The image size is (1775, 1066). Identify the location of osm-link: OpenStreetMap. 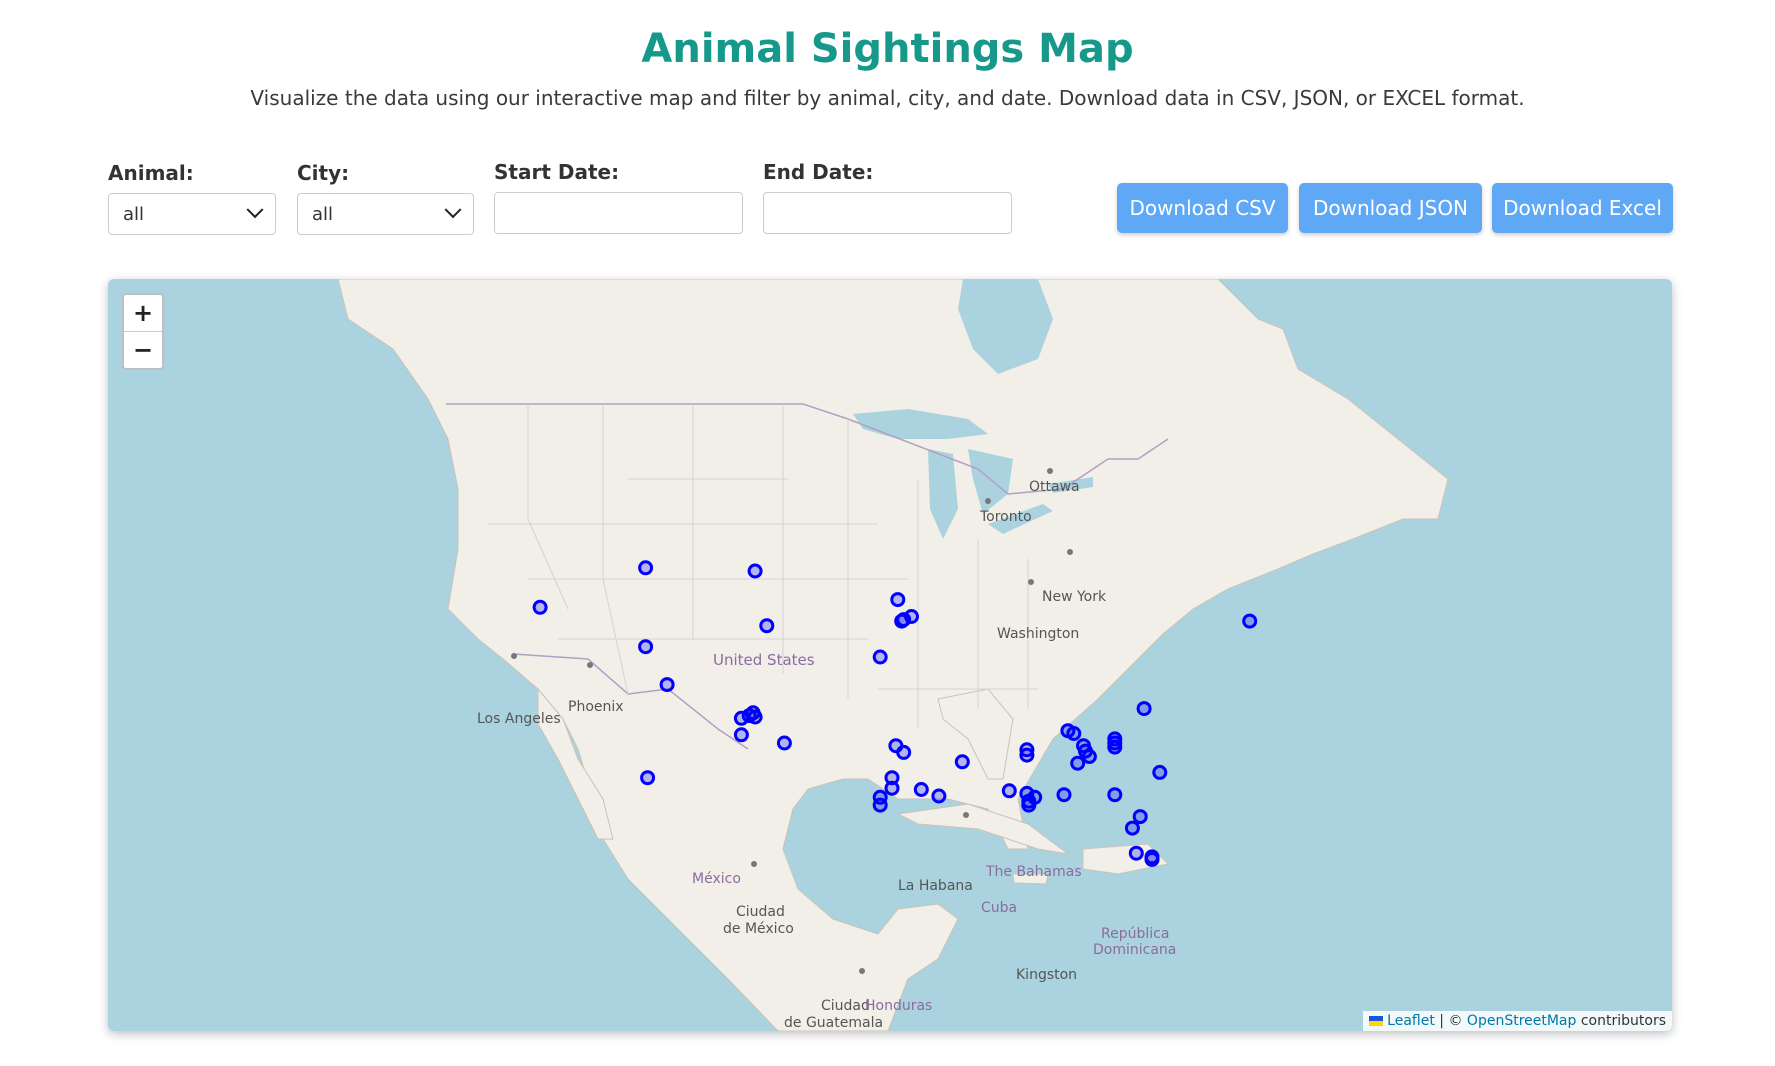
(1521, 1021).